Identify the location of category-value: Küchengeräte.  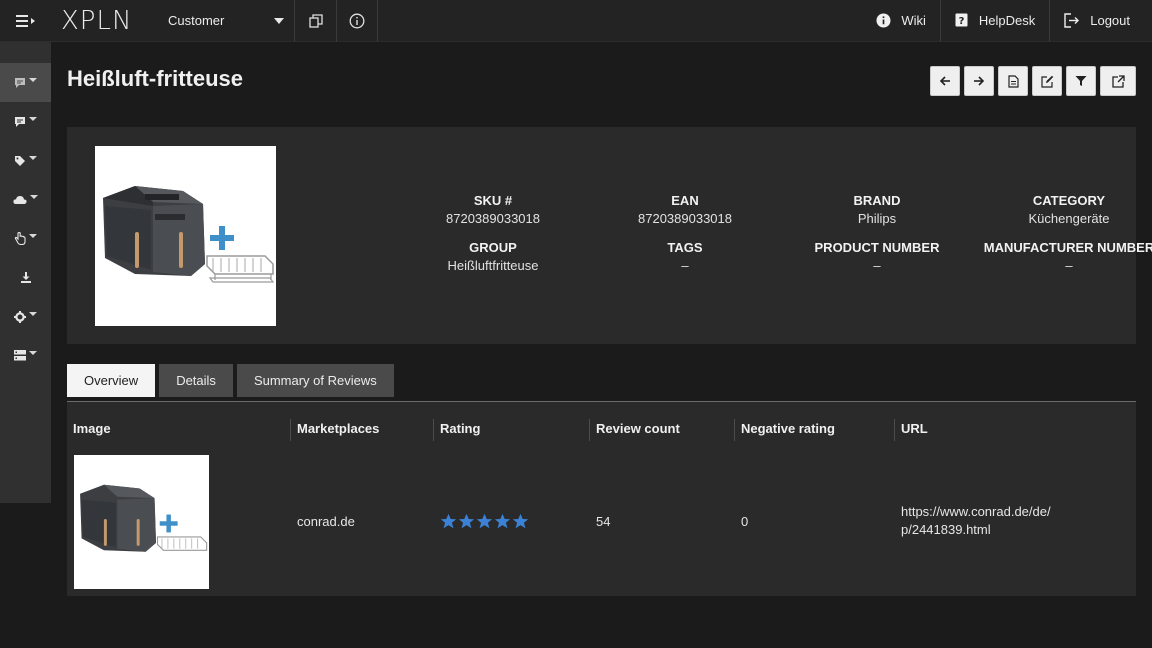
(1069, 218).